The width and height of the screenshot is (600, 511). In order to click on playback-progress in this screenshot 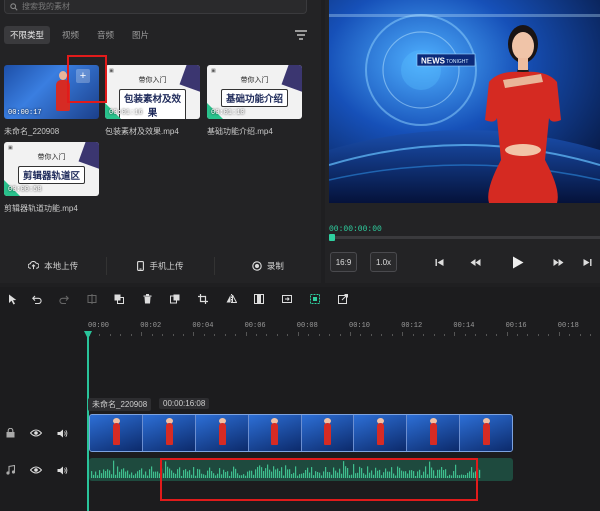, I will do `click(464, 237)`.